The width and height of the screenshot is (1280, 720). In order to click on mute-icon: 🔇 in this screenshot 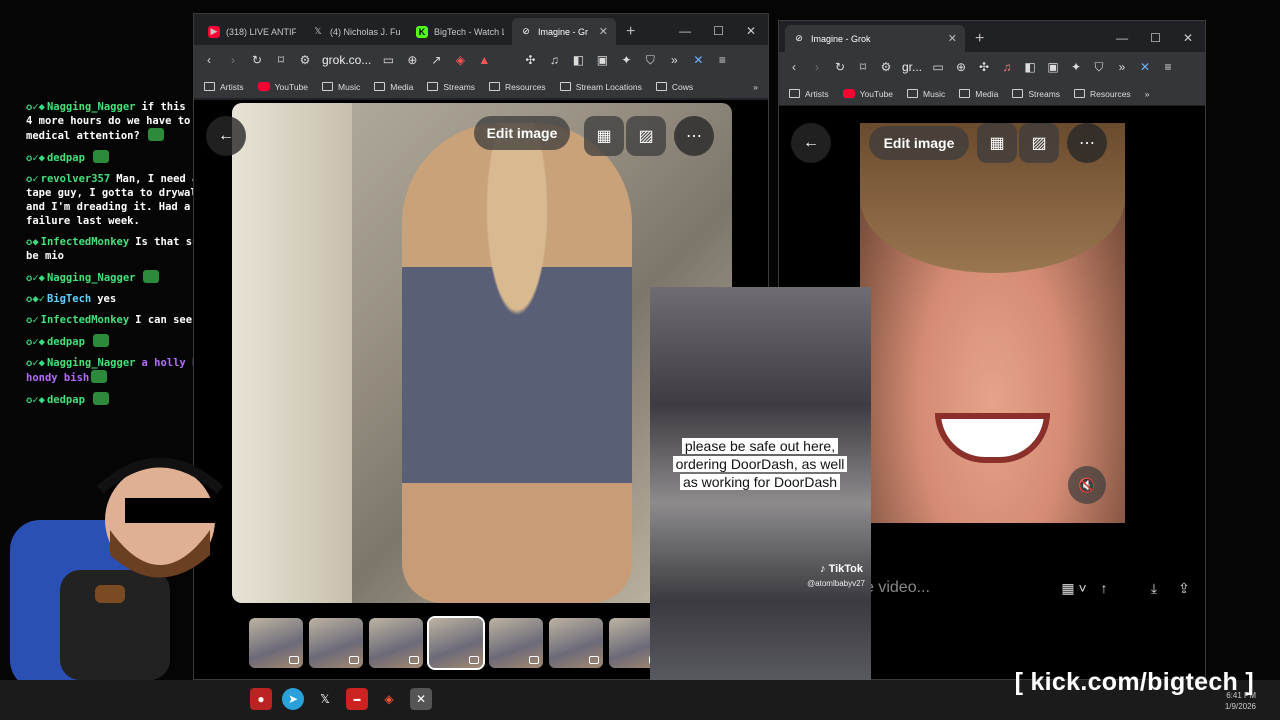, I will do `click(1087, 485)`.